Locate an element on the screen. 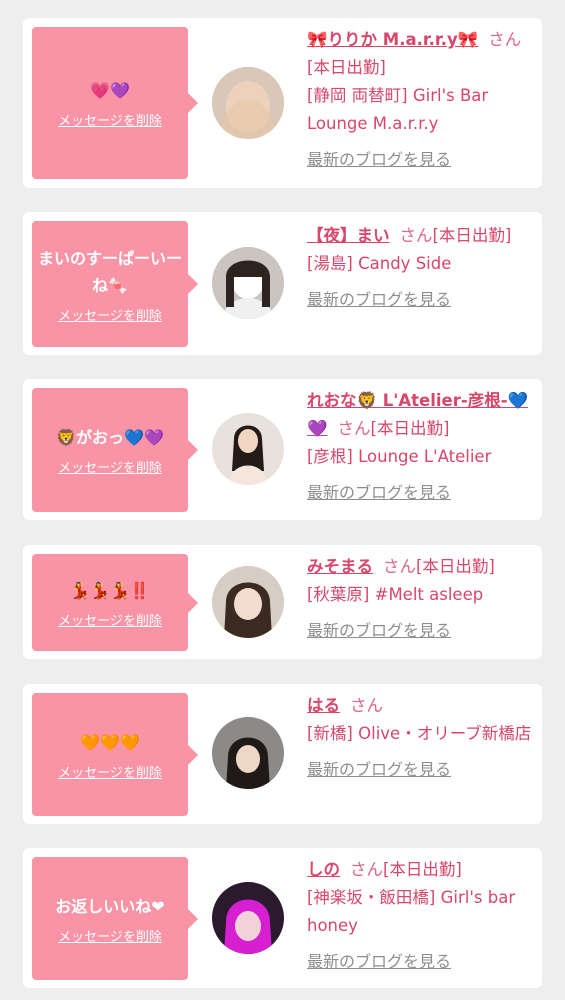 This screenshot has height=1000, width=565. message-bubble: 🧡🧡🧡 メッセージを削除 is located at coordinates (115, 754).